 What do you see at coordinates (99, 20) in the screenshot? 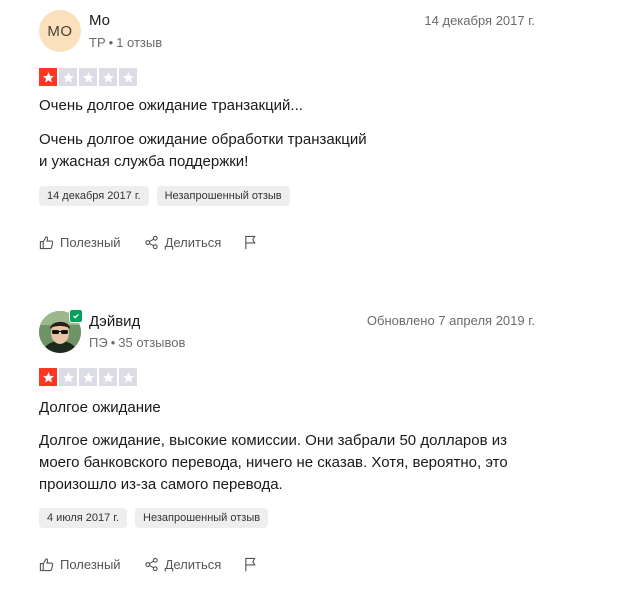
I see `reviewer-name: Мо` at bounding box center [99, 20].